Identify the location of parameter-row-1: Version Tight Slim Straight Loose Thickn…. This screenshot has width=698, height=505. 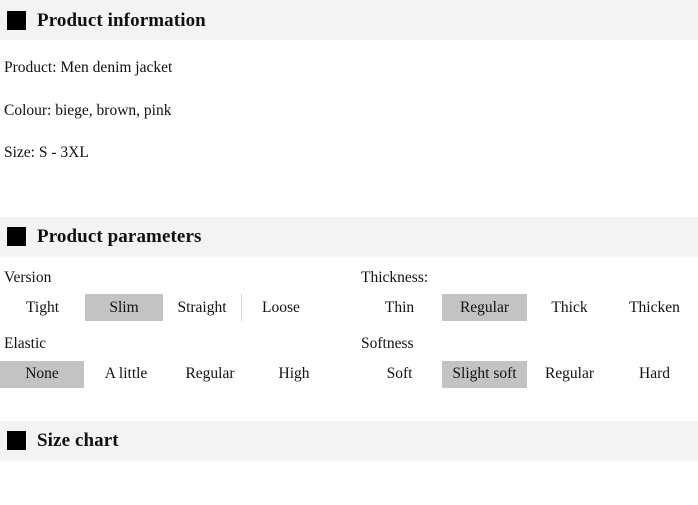
(349, 289).